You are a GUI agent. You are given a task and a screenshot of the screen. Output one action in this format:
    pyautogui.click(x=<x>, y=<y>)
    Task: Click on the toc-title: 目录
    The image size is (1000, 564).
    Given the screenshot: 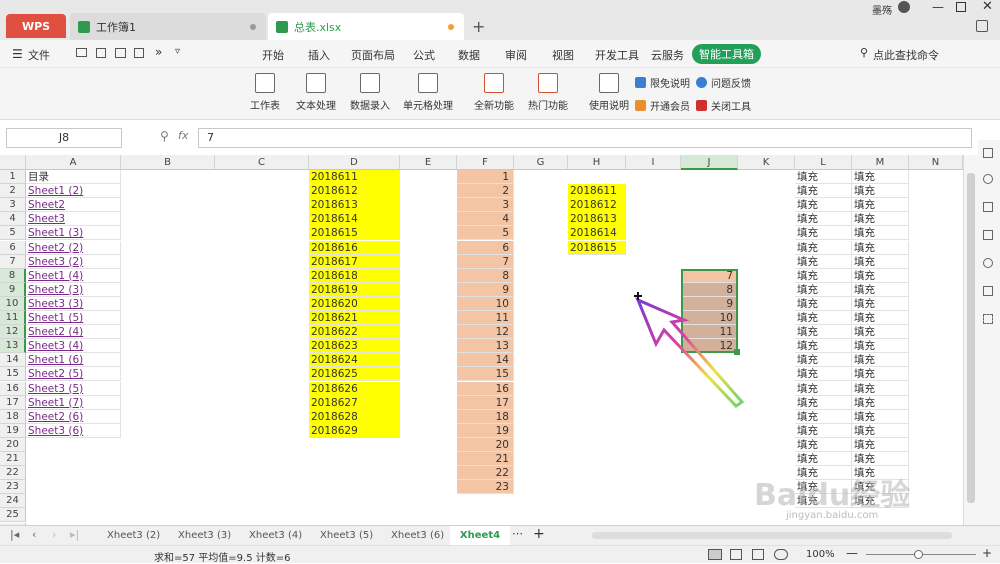 What is the action you would take?
    pyautogui.click(x=73, y=177)
    